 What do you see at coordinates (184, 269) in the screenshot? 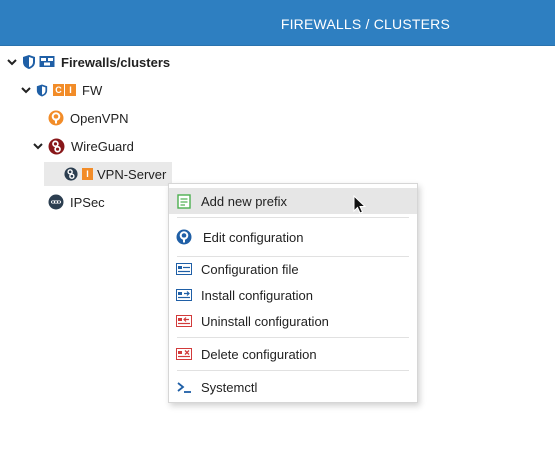
I see `config-file-icon` at bounding box center [184, 269].